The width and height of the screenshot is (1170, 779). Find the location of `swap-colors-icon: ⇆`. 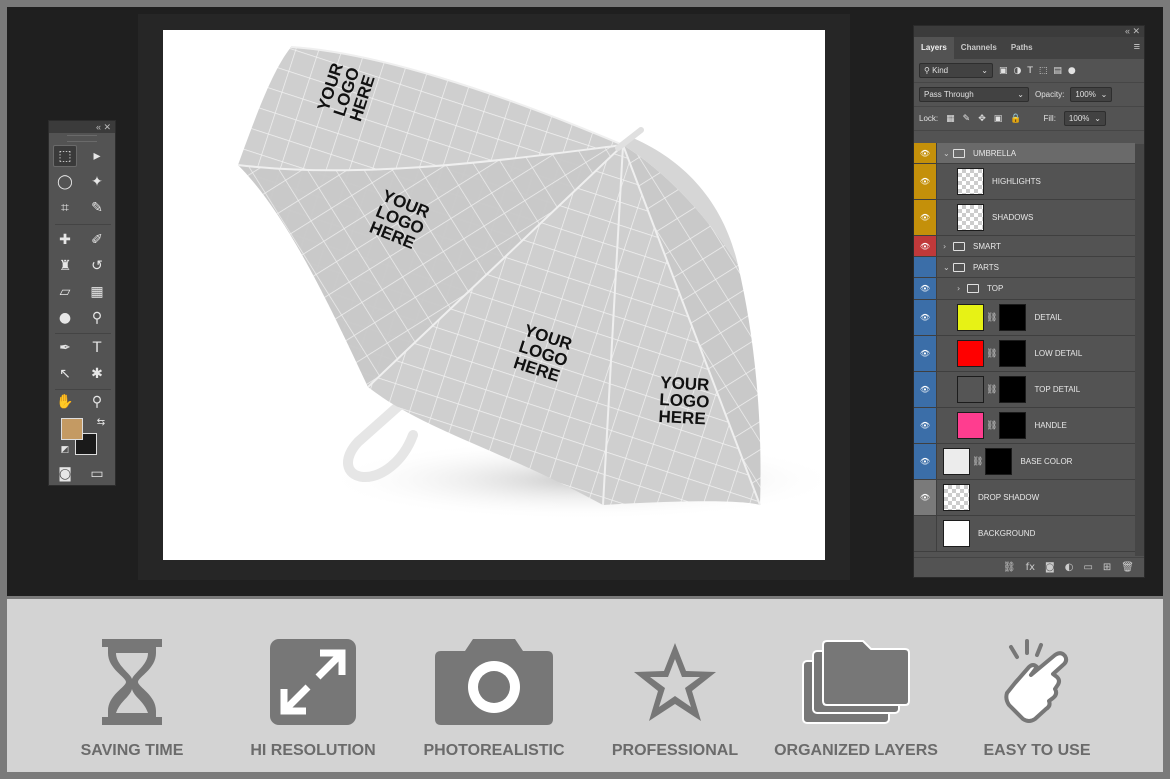

swap-colors-icon: ⇆ is located at coordinates (101, 422).